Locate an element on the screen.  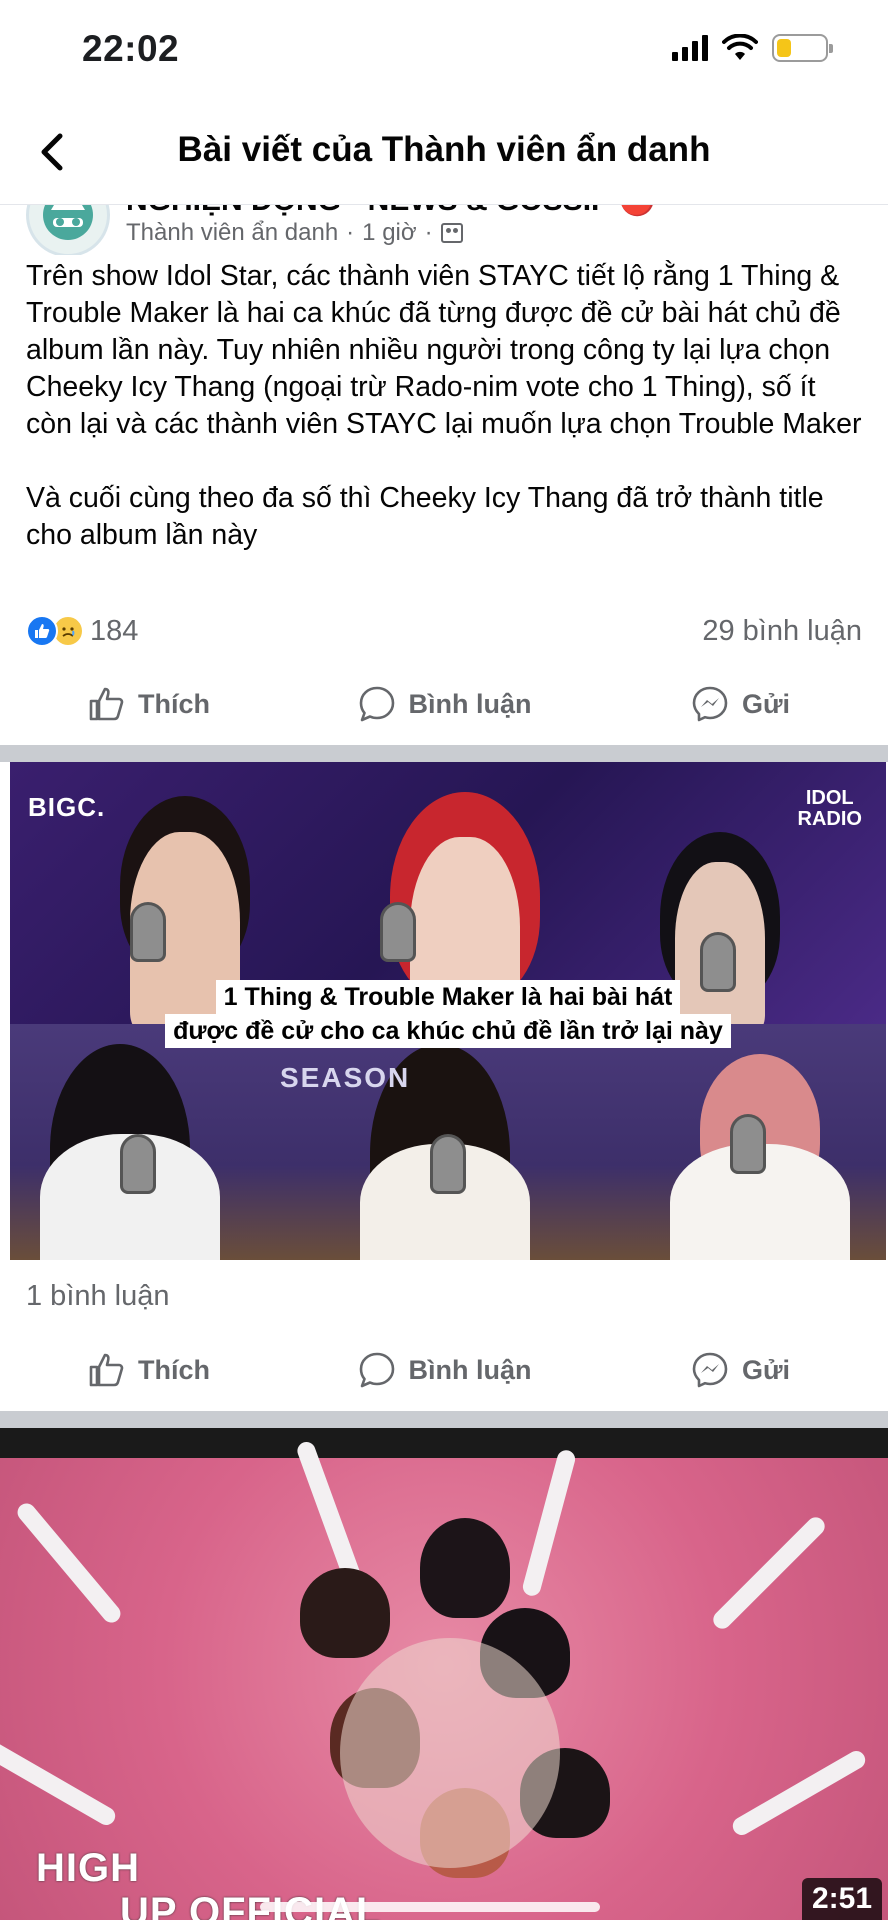
video-duration: 2:51 is located at coordinates (841, 1899).